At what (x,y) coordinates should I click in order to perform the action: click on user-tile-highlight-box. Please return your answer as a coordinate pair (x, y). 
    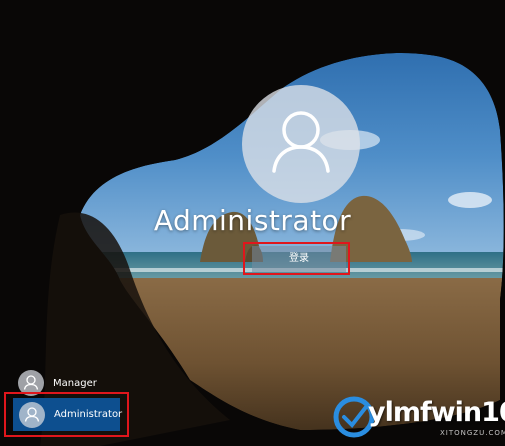
    Looking at the image, I should click on (66, 414).